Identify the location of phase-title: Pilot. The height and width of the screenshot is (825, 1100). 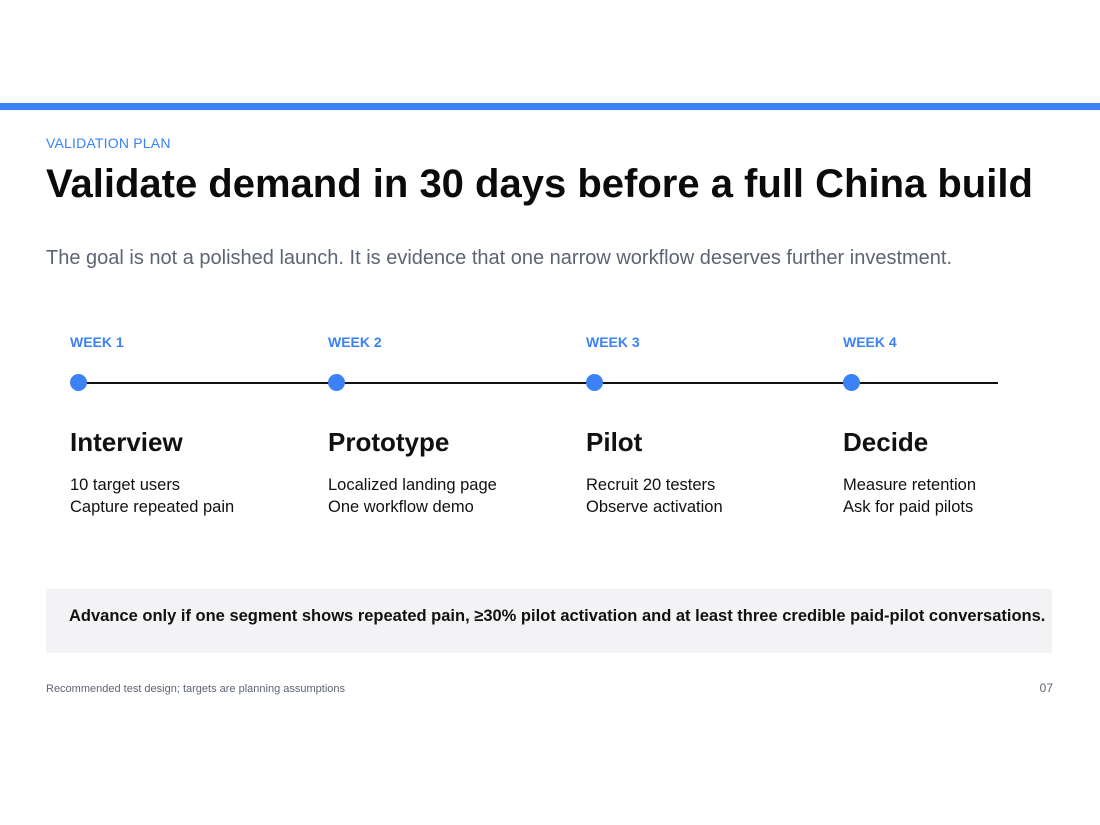
(614, 442).